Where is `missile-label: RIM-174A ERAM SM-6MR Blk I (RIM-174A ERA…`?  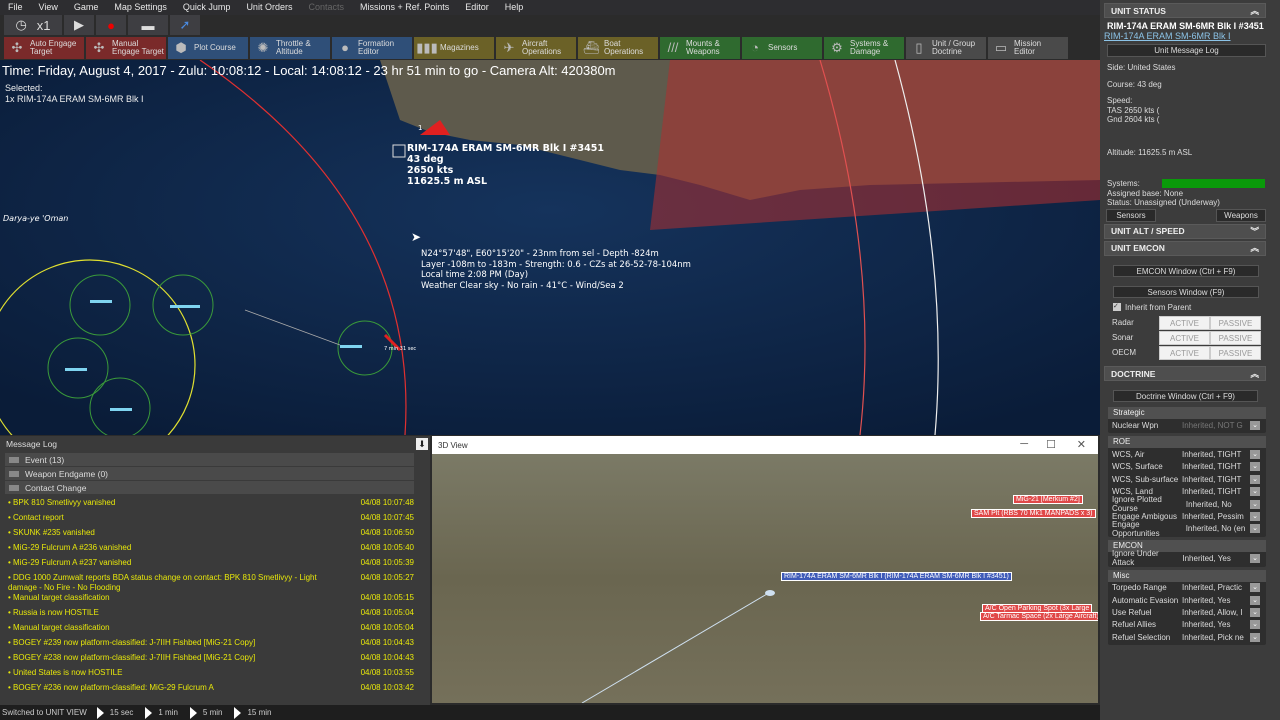 missile-label: RIM-174A ERAM SM-6MR Blk I (RIM-174A ERA… is located at coordinates (896, 576).